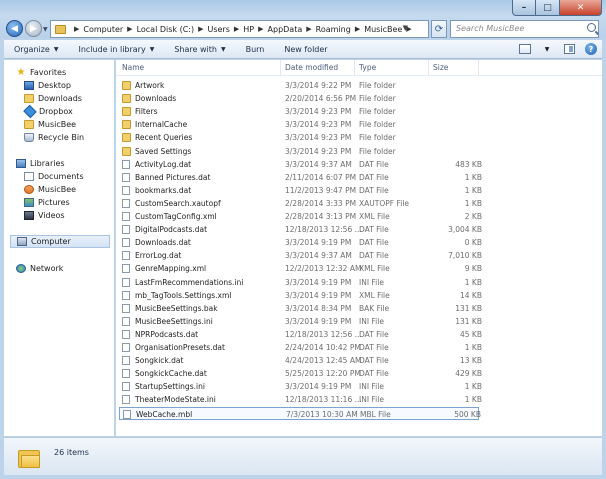 Image resolution: width=606 pixels, height=479 pixels. What do you see at coordinates (318, 67) in the screenshot?
I see `column-header-date-modified: Date modified` at bounding box center [318, 67].